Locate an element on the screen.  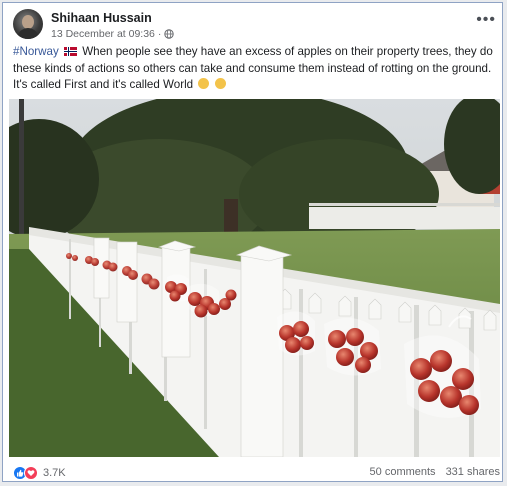
post-date: 13 December at 09:36 is located at coordinates (103, 34).